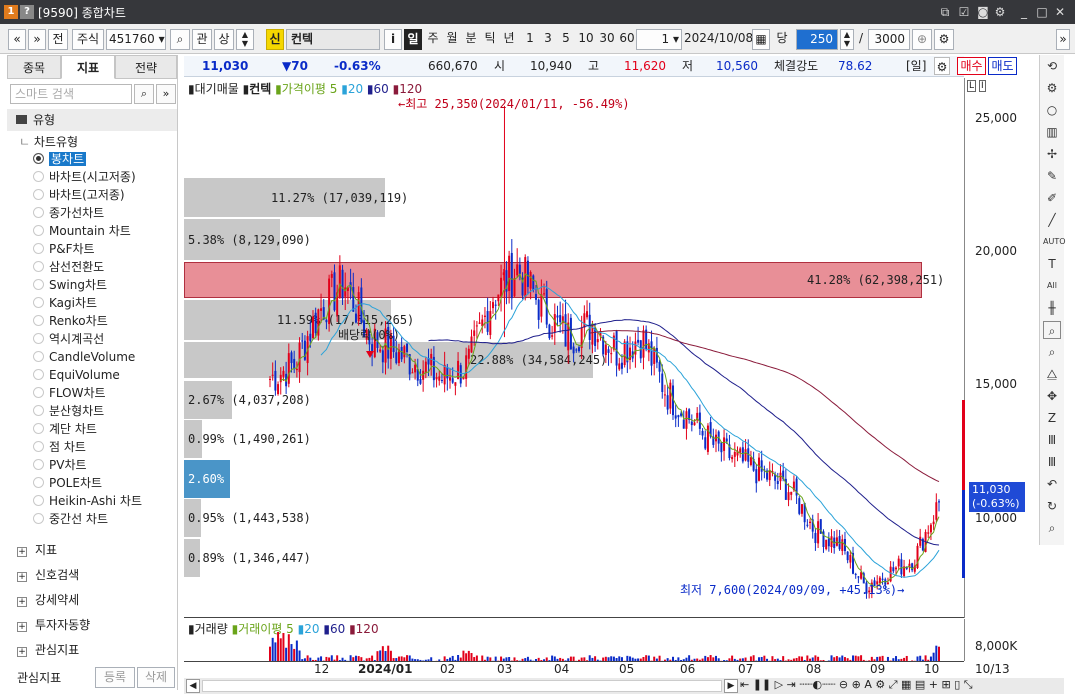 The image size is (1075, 700). Describe the element at coordinates (58, 39) in the screenshot. I see `jeon-button: 전` at that location.